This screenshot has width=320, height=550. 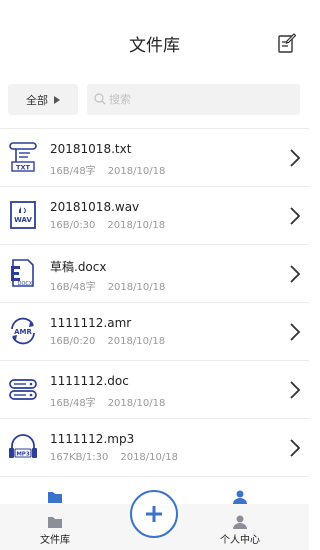 I want to click on file-name: 草稿.docx, so click(x=78, y=267).